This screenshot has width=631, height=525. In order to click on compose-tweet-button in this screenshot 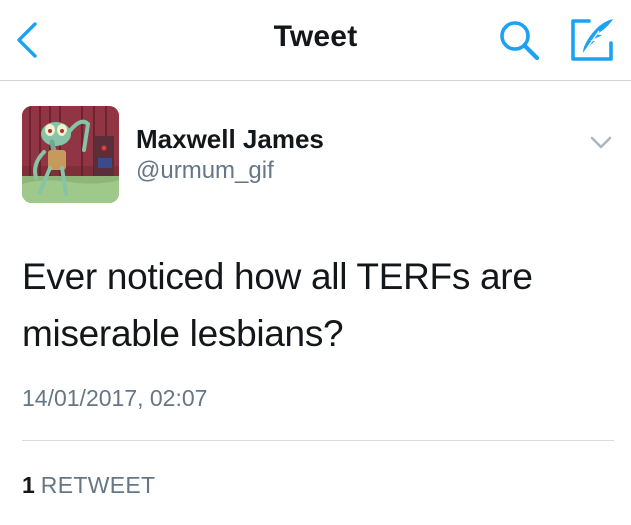, I will do `click(593, 40)`.